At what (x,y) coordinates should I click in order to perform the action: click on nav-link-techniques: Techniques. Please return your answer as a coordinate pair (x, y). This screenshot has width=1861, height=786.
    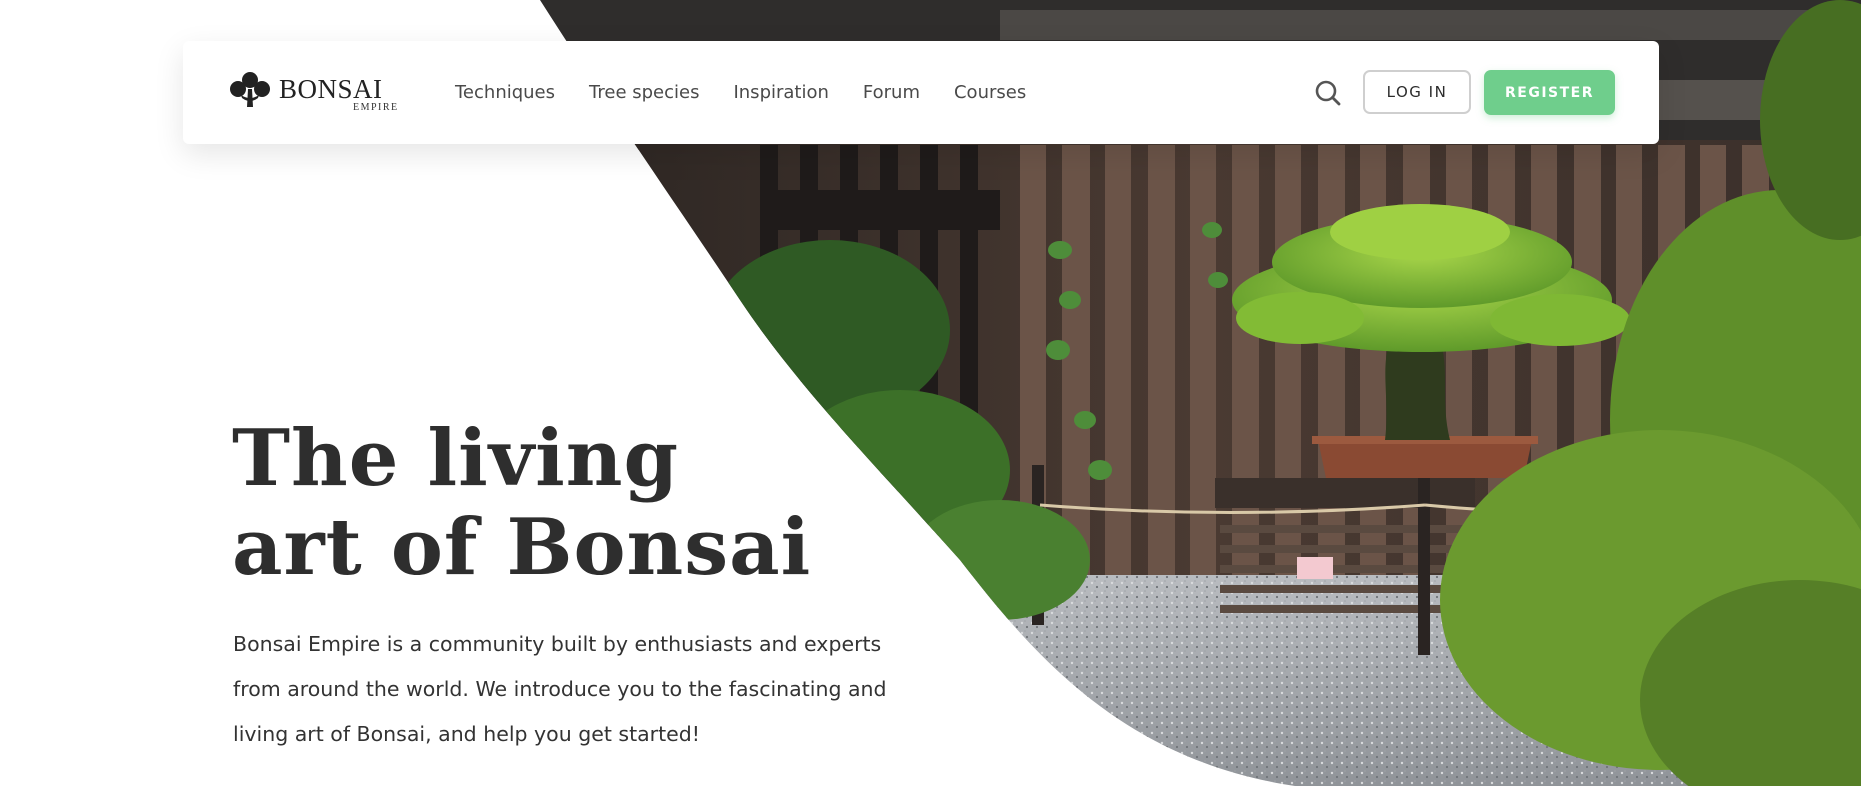
    Looking at the image, I should click on (505, 92).